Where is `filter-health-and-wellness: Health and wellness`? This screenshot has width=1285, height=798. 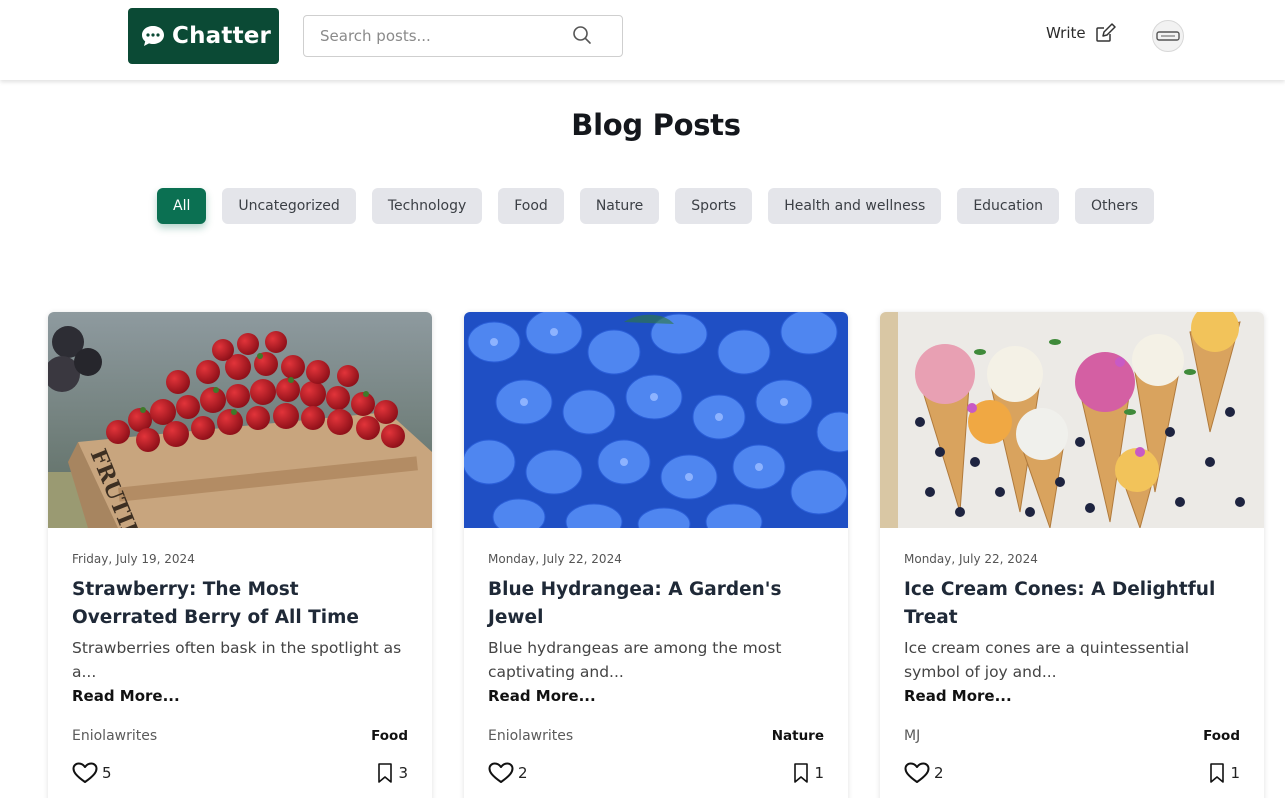
filter-health-and-wellness: Health and wellness is located at coordinates (855, 206).